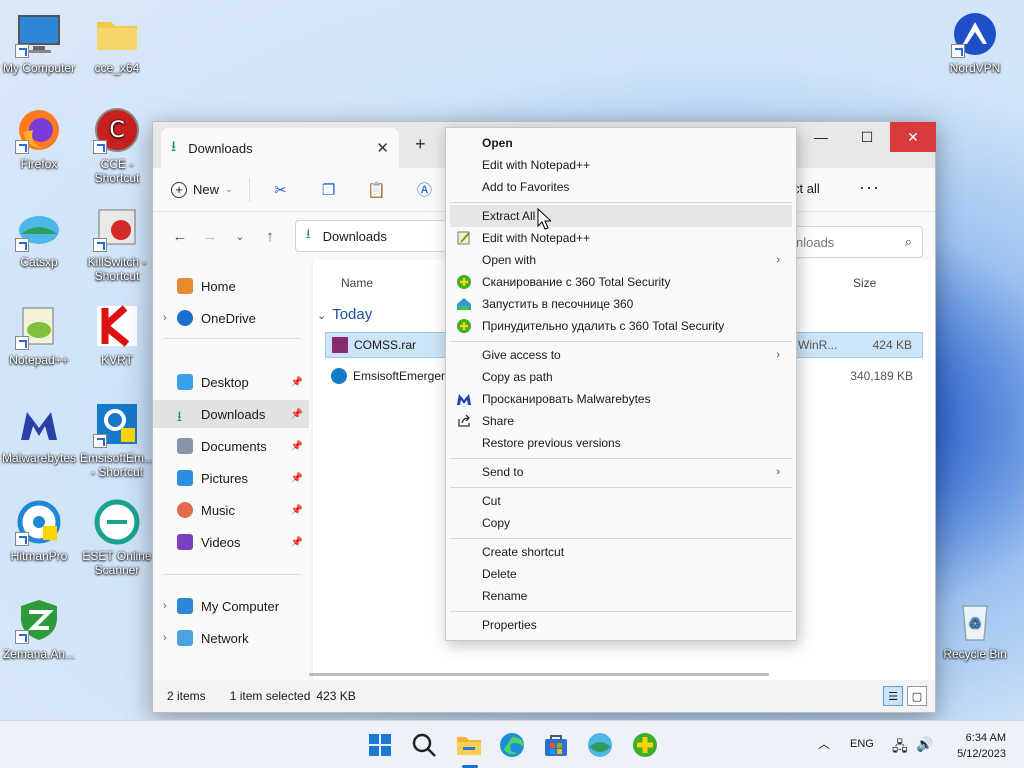 This screenshot has width=1024, height=768. What do you see at coordinates (117, 42) in the screenshot?
I see `desktop-icon-cce-x64: cce_x64` at bounding box center [117, 42].